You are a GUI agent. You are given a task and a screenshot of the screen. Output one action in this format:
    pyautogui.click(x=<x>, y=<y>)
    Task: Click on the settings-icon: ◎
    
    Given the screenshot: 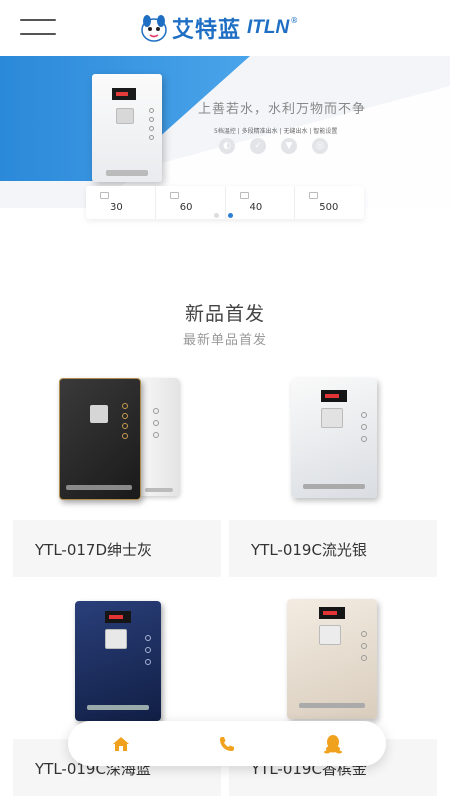 What is the action you would take?
    pyautogui.click(x=320, y=146)
    